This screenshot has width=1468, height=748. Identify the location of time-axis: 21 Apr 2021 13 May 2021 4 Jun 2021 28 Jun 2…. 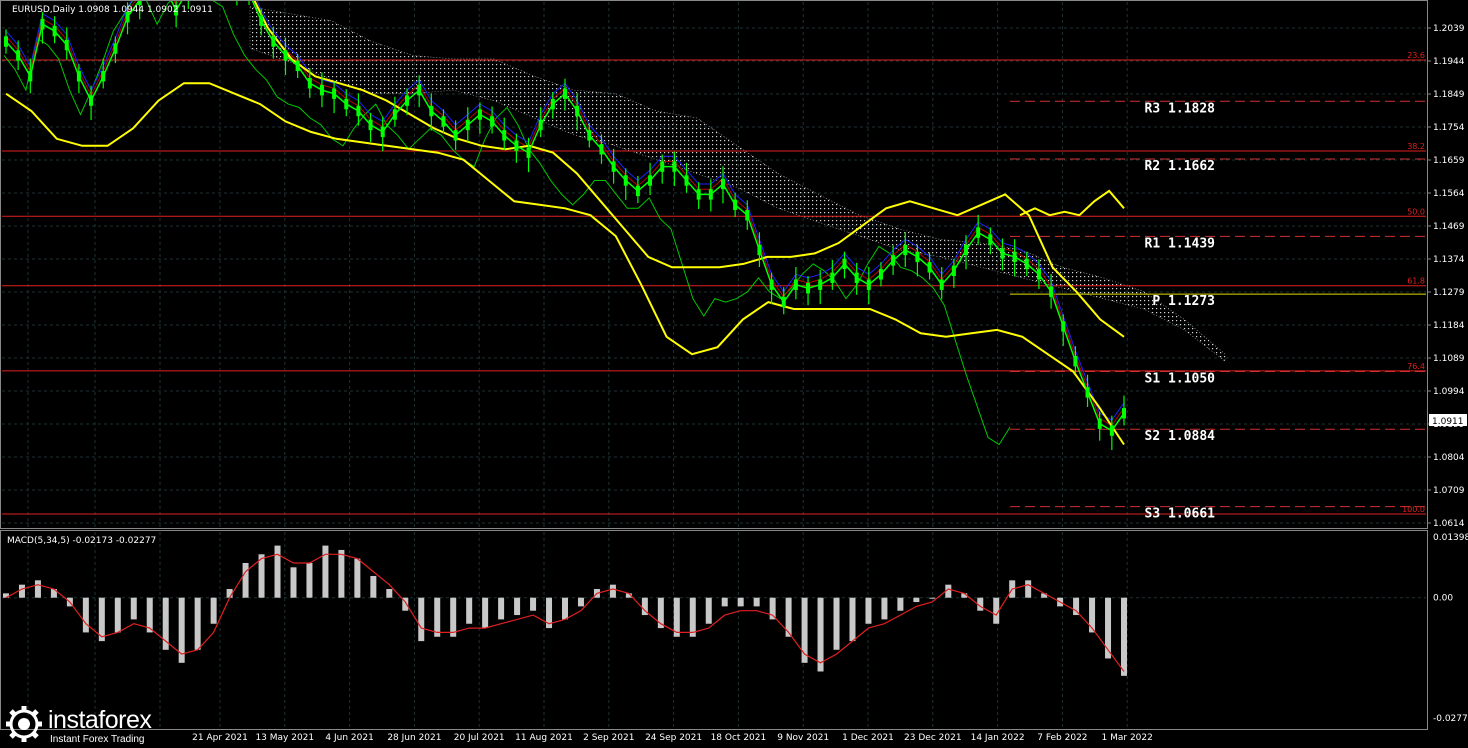
(672, 738).